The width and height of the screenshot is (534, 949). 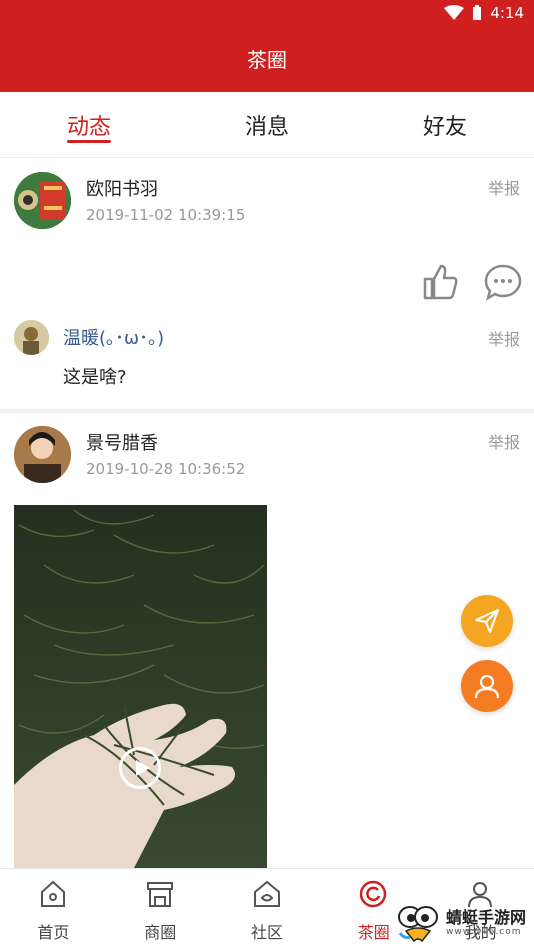 I want to click on watermark: 蜻蜓手游网 www.QT6.com, so click(x=461, y=923).